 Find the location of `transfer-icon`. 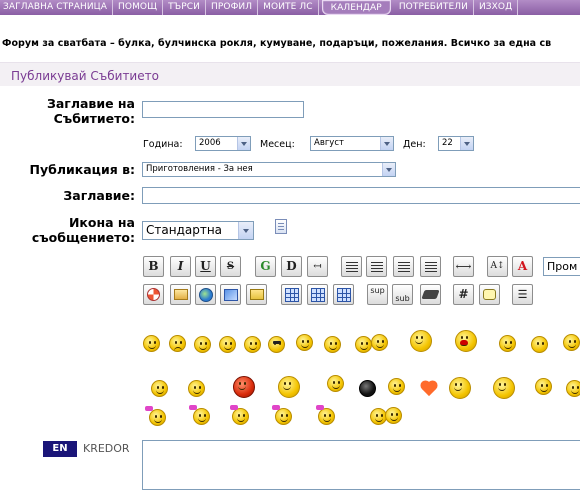

transfer-icon is located at coordinates (230, 295).